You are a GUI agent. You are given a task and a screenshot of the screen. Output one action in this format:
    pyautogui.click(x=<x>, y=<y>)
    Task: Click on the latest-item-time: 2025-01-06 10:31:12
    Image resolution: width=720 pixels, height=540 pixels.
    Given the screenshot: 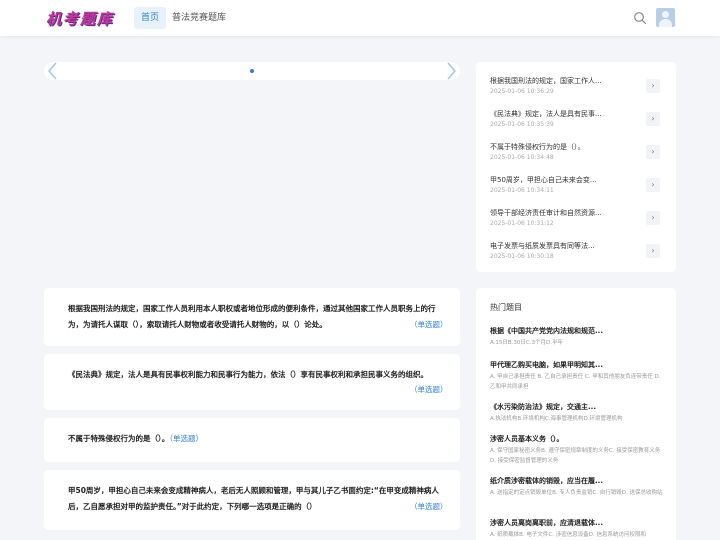 What is the action you would take?
    pyautogui.click(x=522, y=223)
    